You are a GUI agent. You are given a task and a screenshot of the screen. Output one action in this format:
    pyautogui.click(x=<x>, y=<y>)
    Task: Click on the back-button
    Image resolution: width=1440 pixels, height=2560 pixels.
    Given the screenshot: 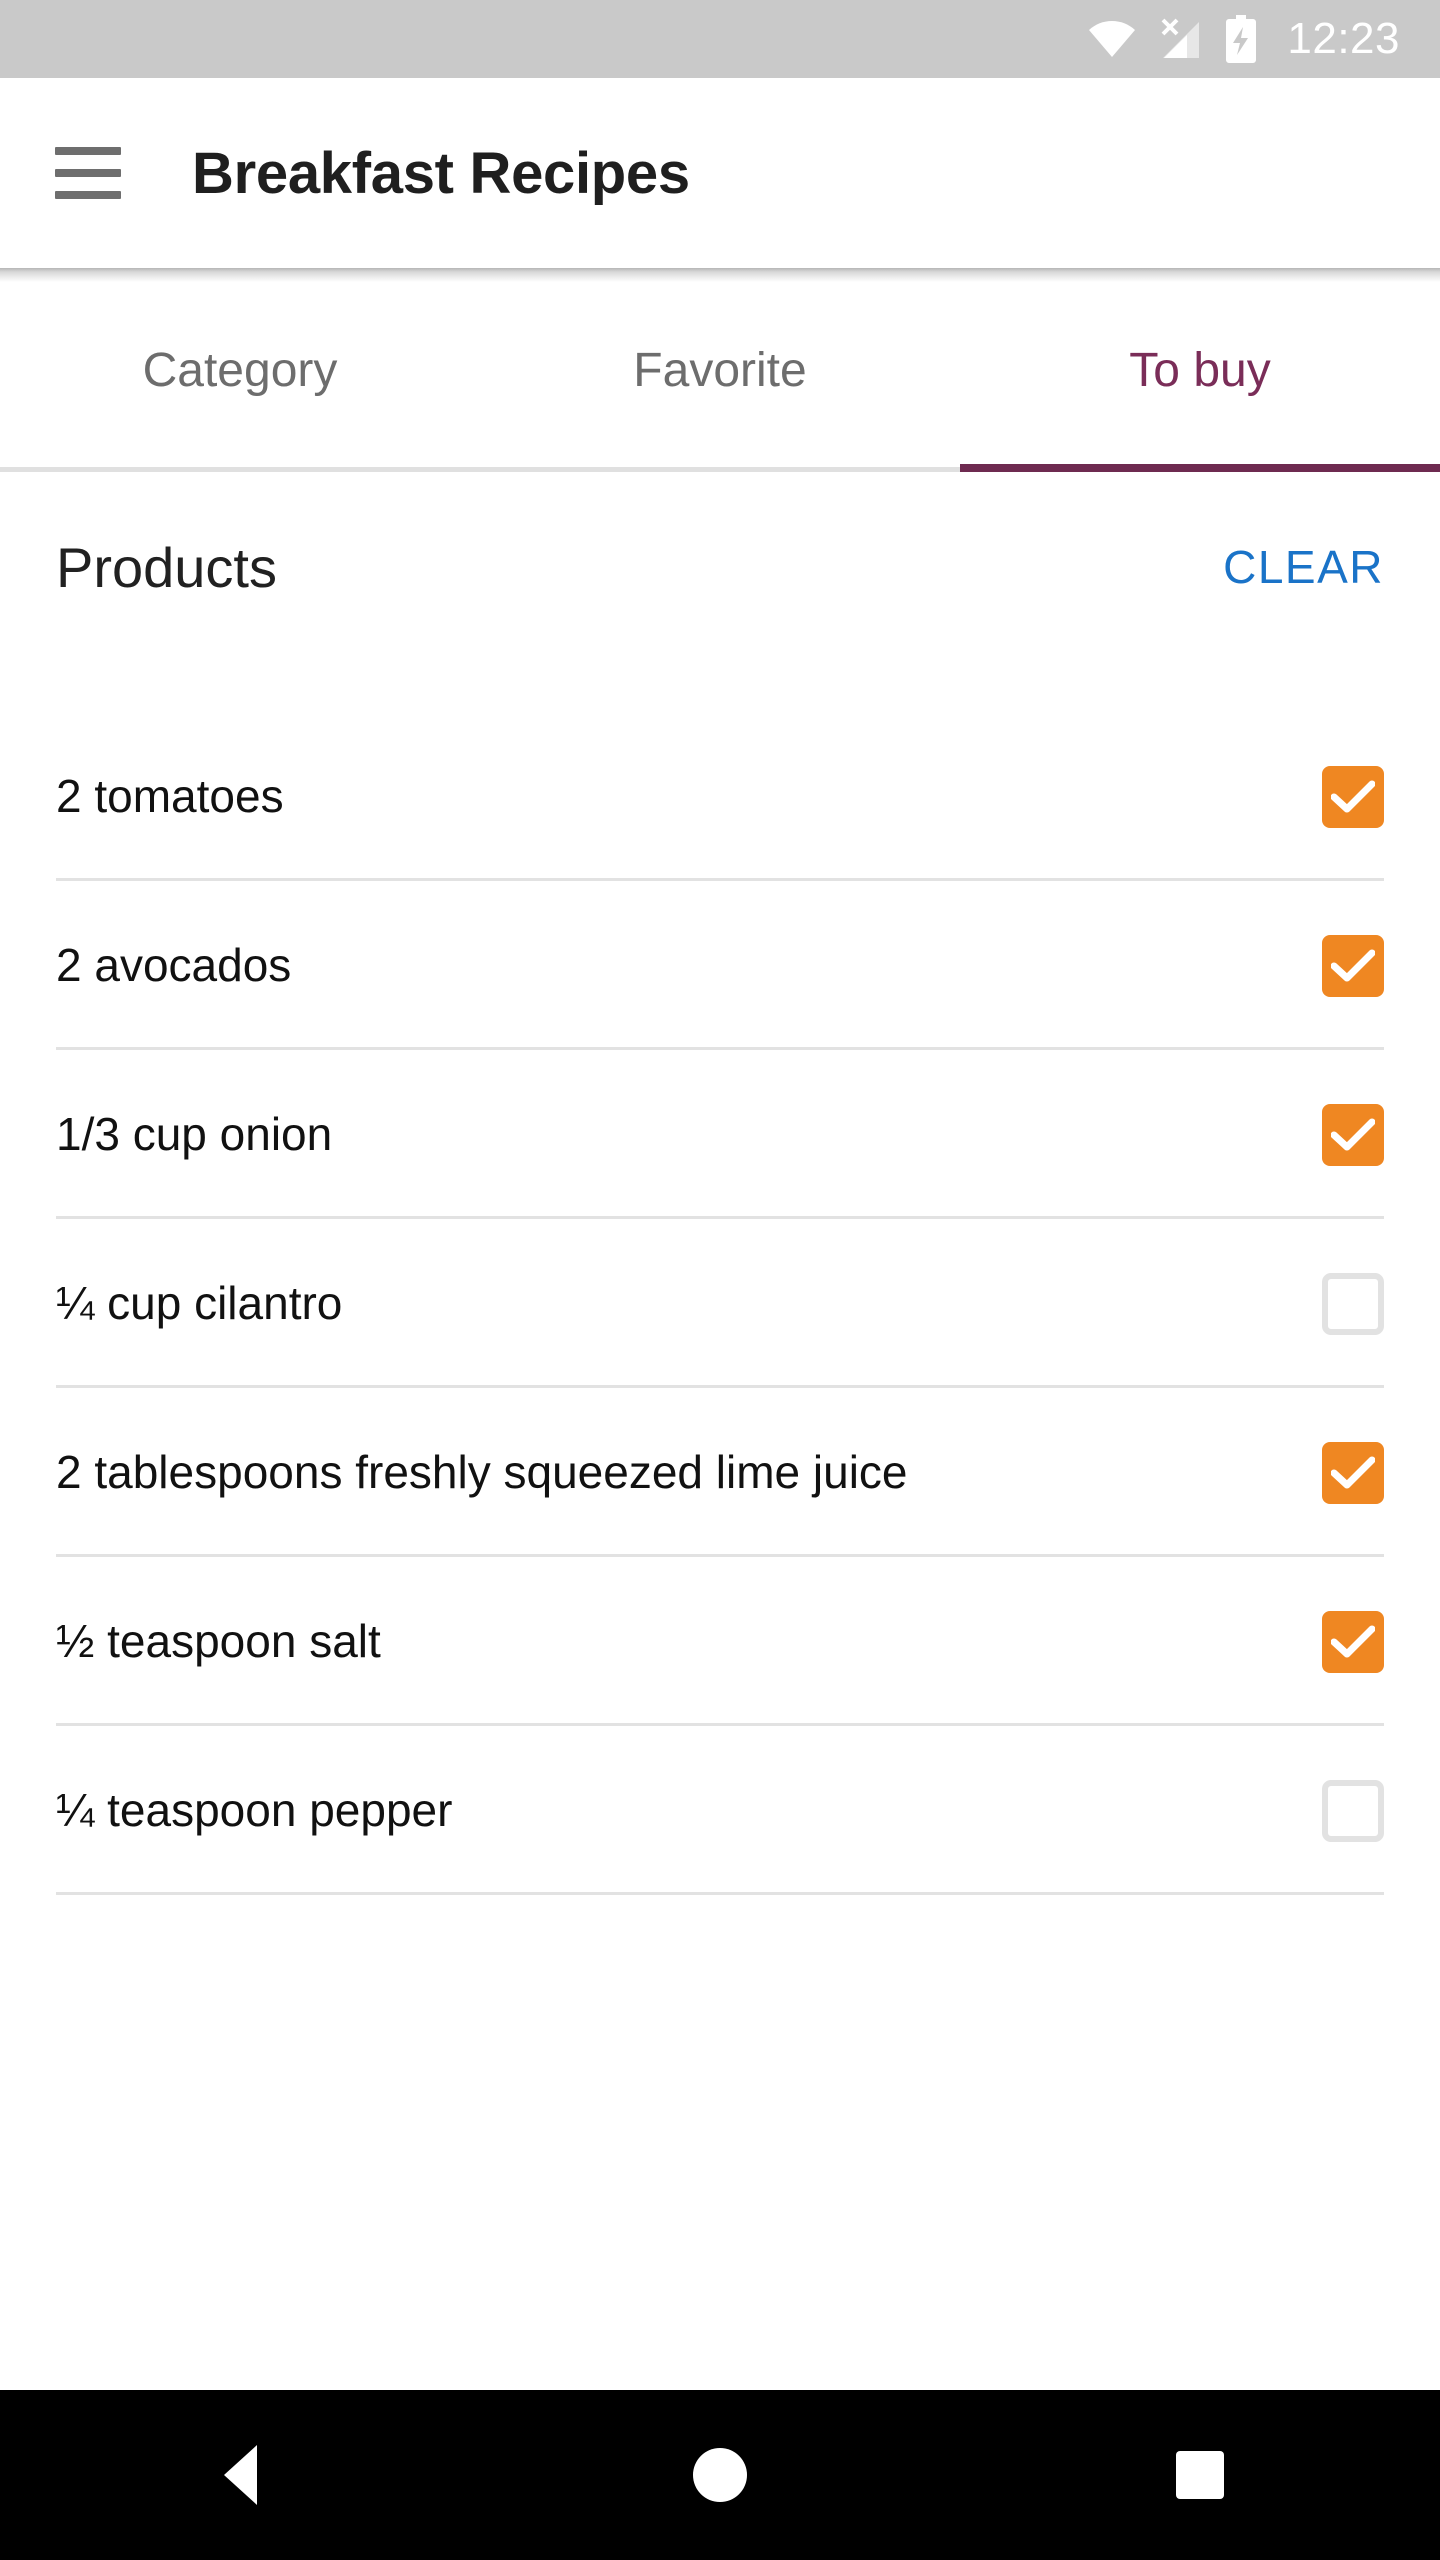 What is the action you would take?
    pyautogui.click(x=240, y=2475)
    